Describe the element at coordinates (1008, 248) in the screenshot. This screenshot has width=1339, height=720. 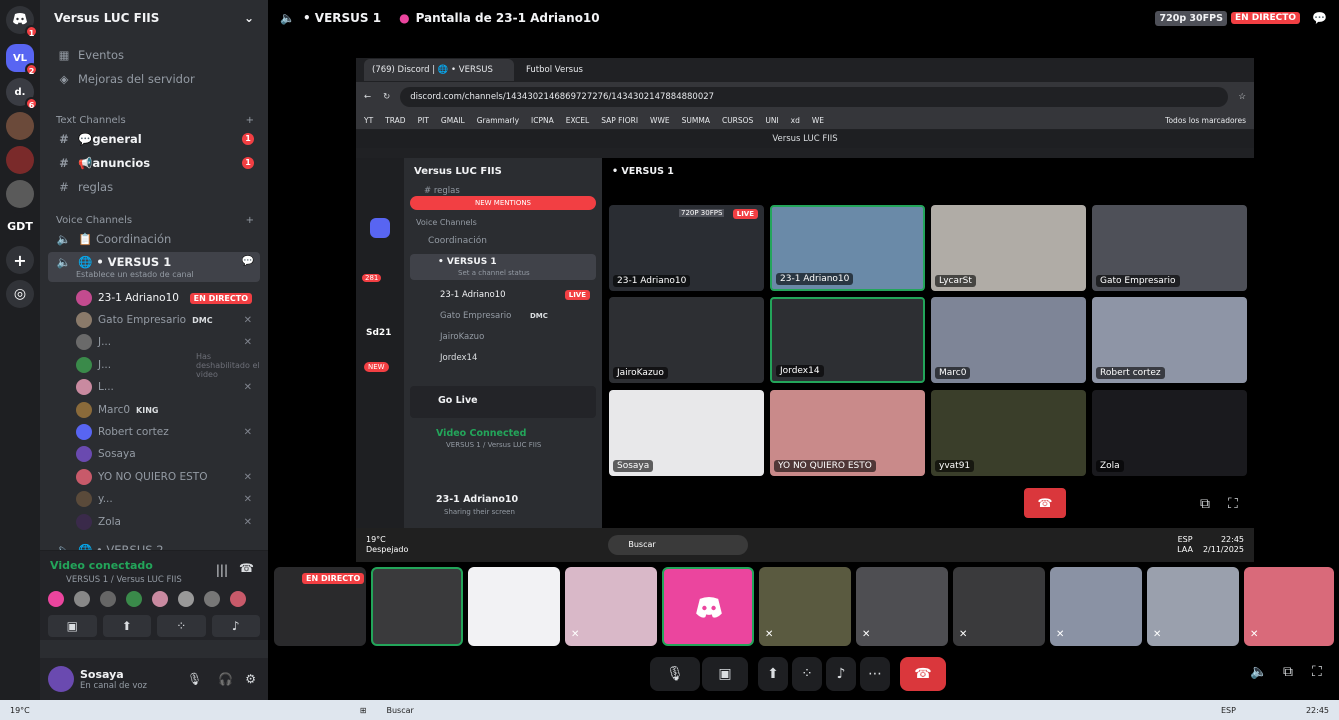
I see `video-tile: LycarSt` at that location.